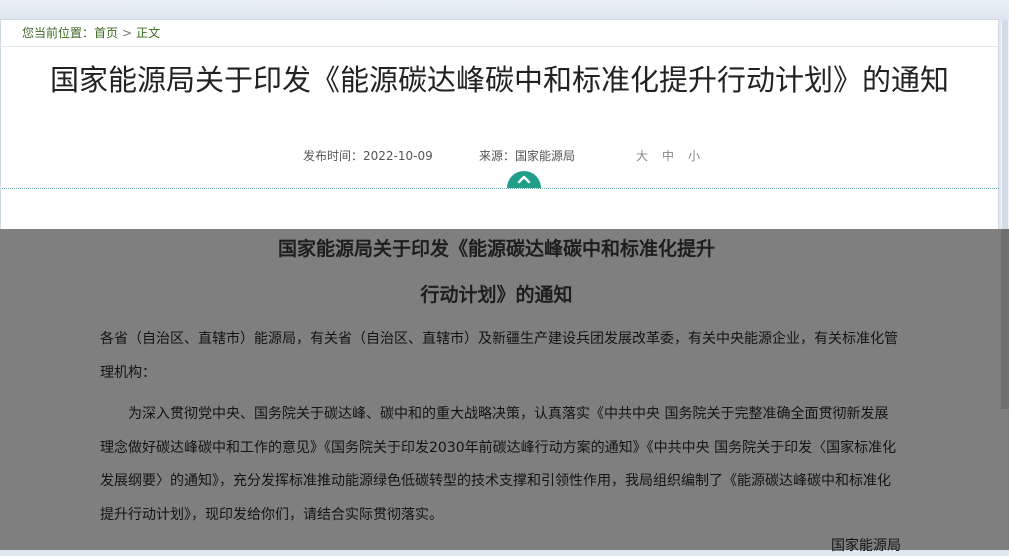  I want to click on breadcrumb: 您当前位置：首页 > 正文, so click(91, 33).